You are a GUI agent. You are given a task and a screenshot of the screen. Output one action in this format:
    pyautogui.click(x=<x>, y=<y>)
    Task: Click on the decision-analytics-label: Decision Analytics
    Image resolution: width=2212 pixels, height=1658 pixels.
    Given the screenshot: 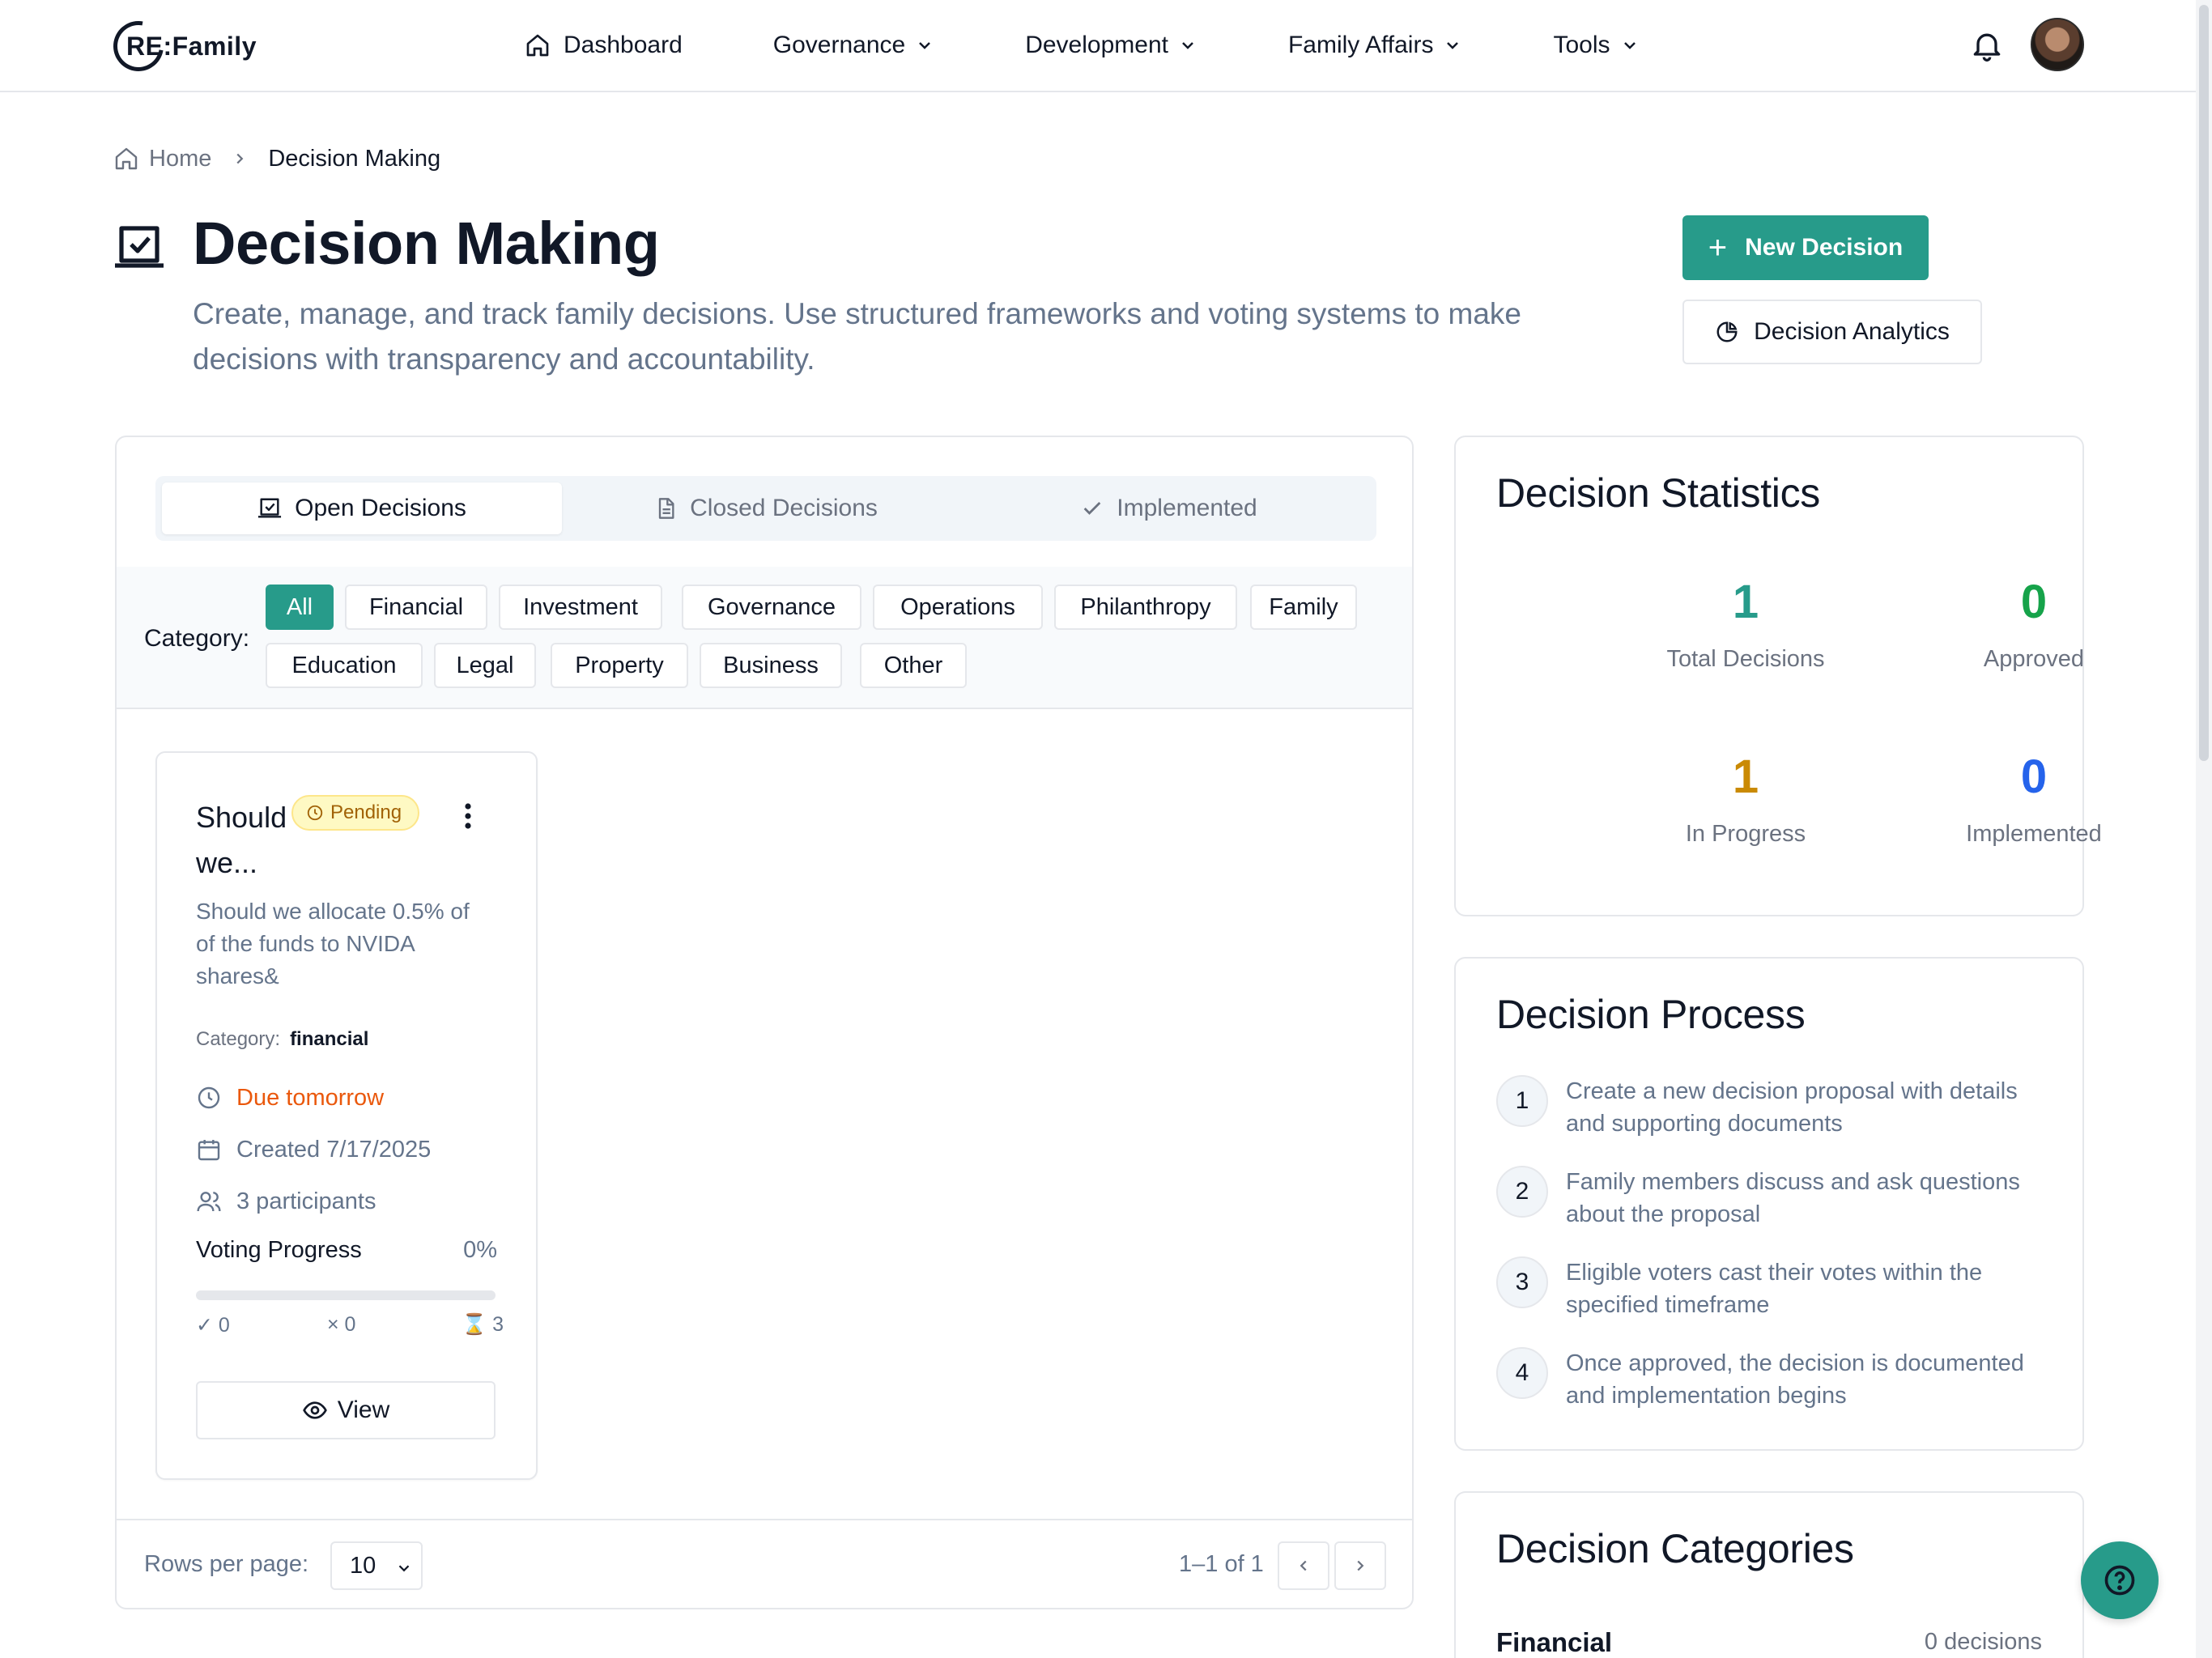 What is the action you would take?
    pyautogui.click(x=1852, y=331)
    